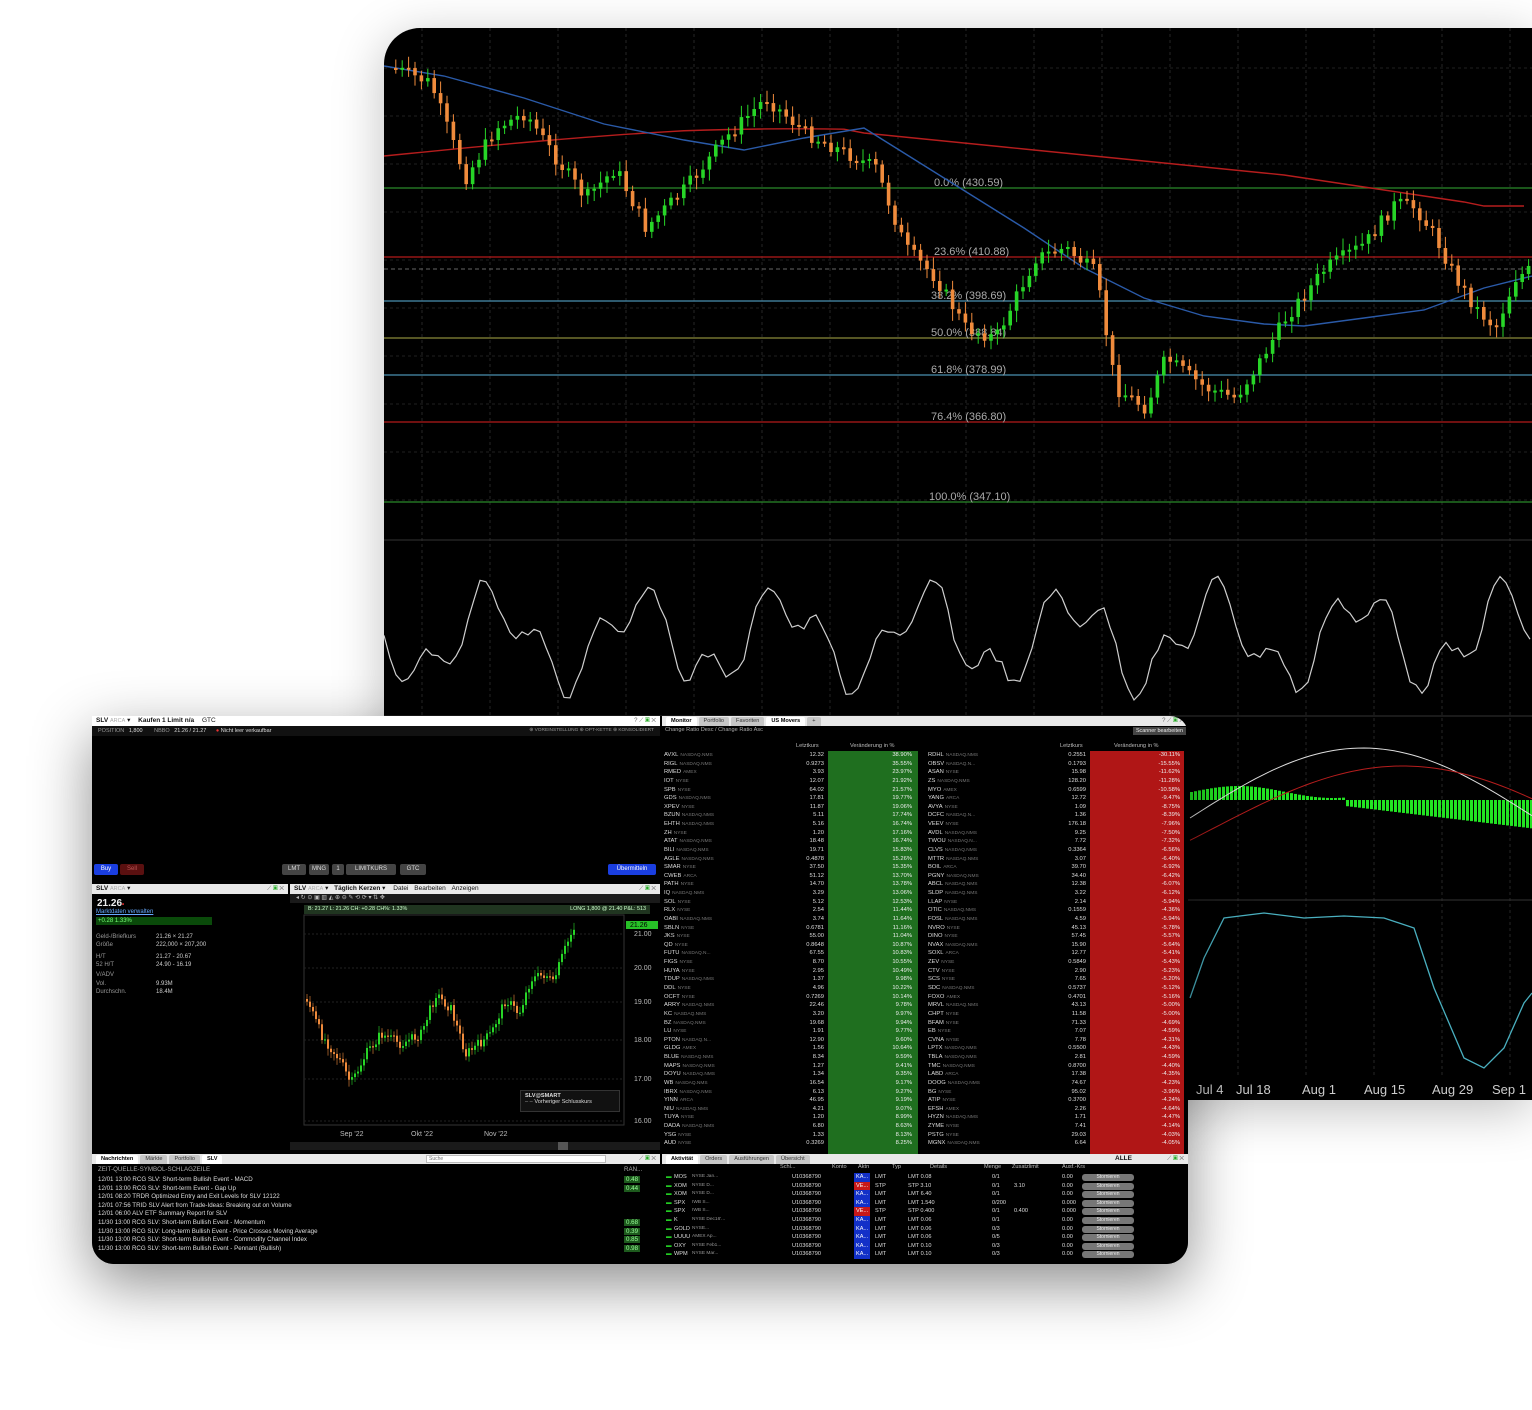 Image resolution: width=1532 pixels, height=1410 pixels. Describe the element at coordinates (793, 953) in the screenshot. I see `scanner-row: FUTU NASDAQ.N... 67.55 10.83%` at that location.